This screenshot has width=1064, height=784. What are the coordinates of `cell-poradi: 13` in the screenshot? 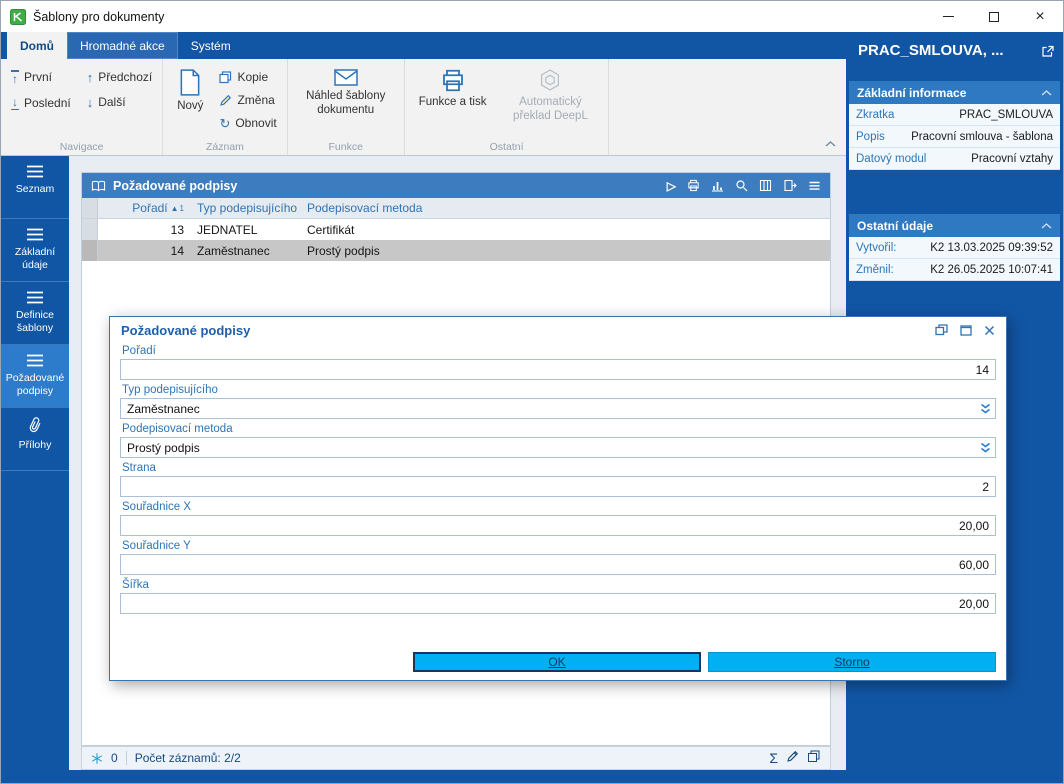 It's located at (177, 229).